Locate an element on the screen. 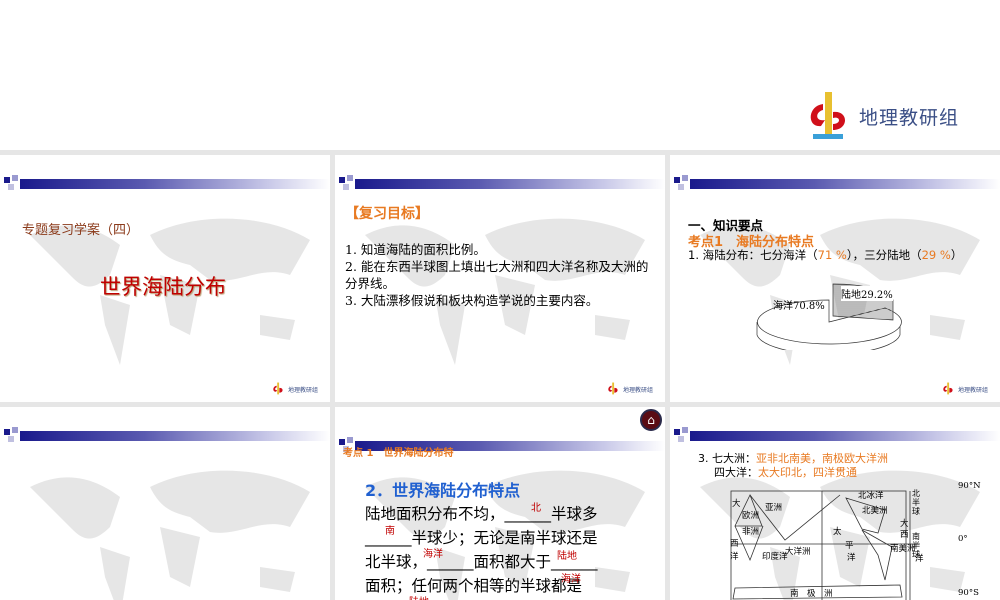 This screenshot has height=600, width=1000. land-percent: 29 % is located at coordinates (936, 255).